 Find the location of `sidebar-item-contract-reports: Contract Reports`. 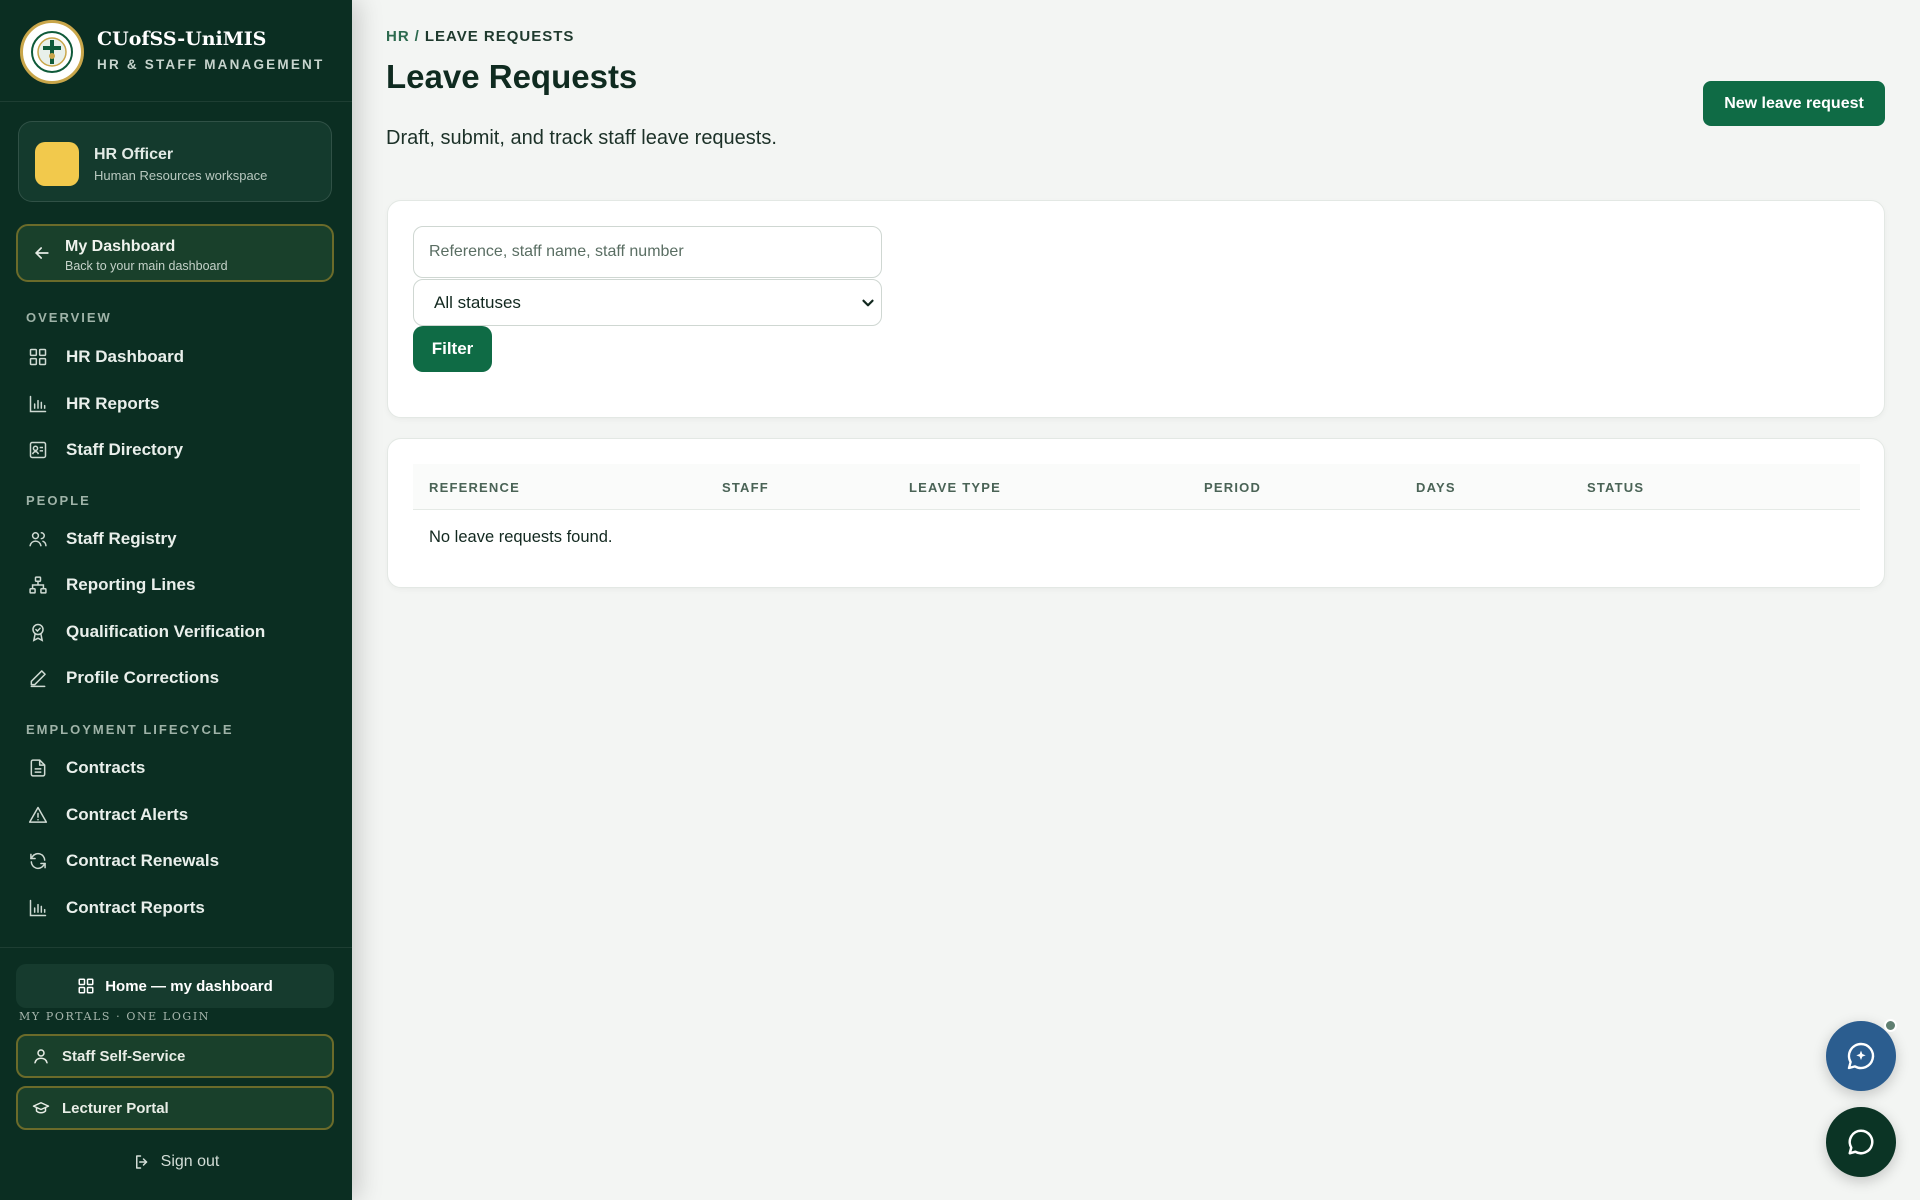

sidebar-item-contract-reports: Contract Reports is located at coordinates (176, 908).